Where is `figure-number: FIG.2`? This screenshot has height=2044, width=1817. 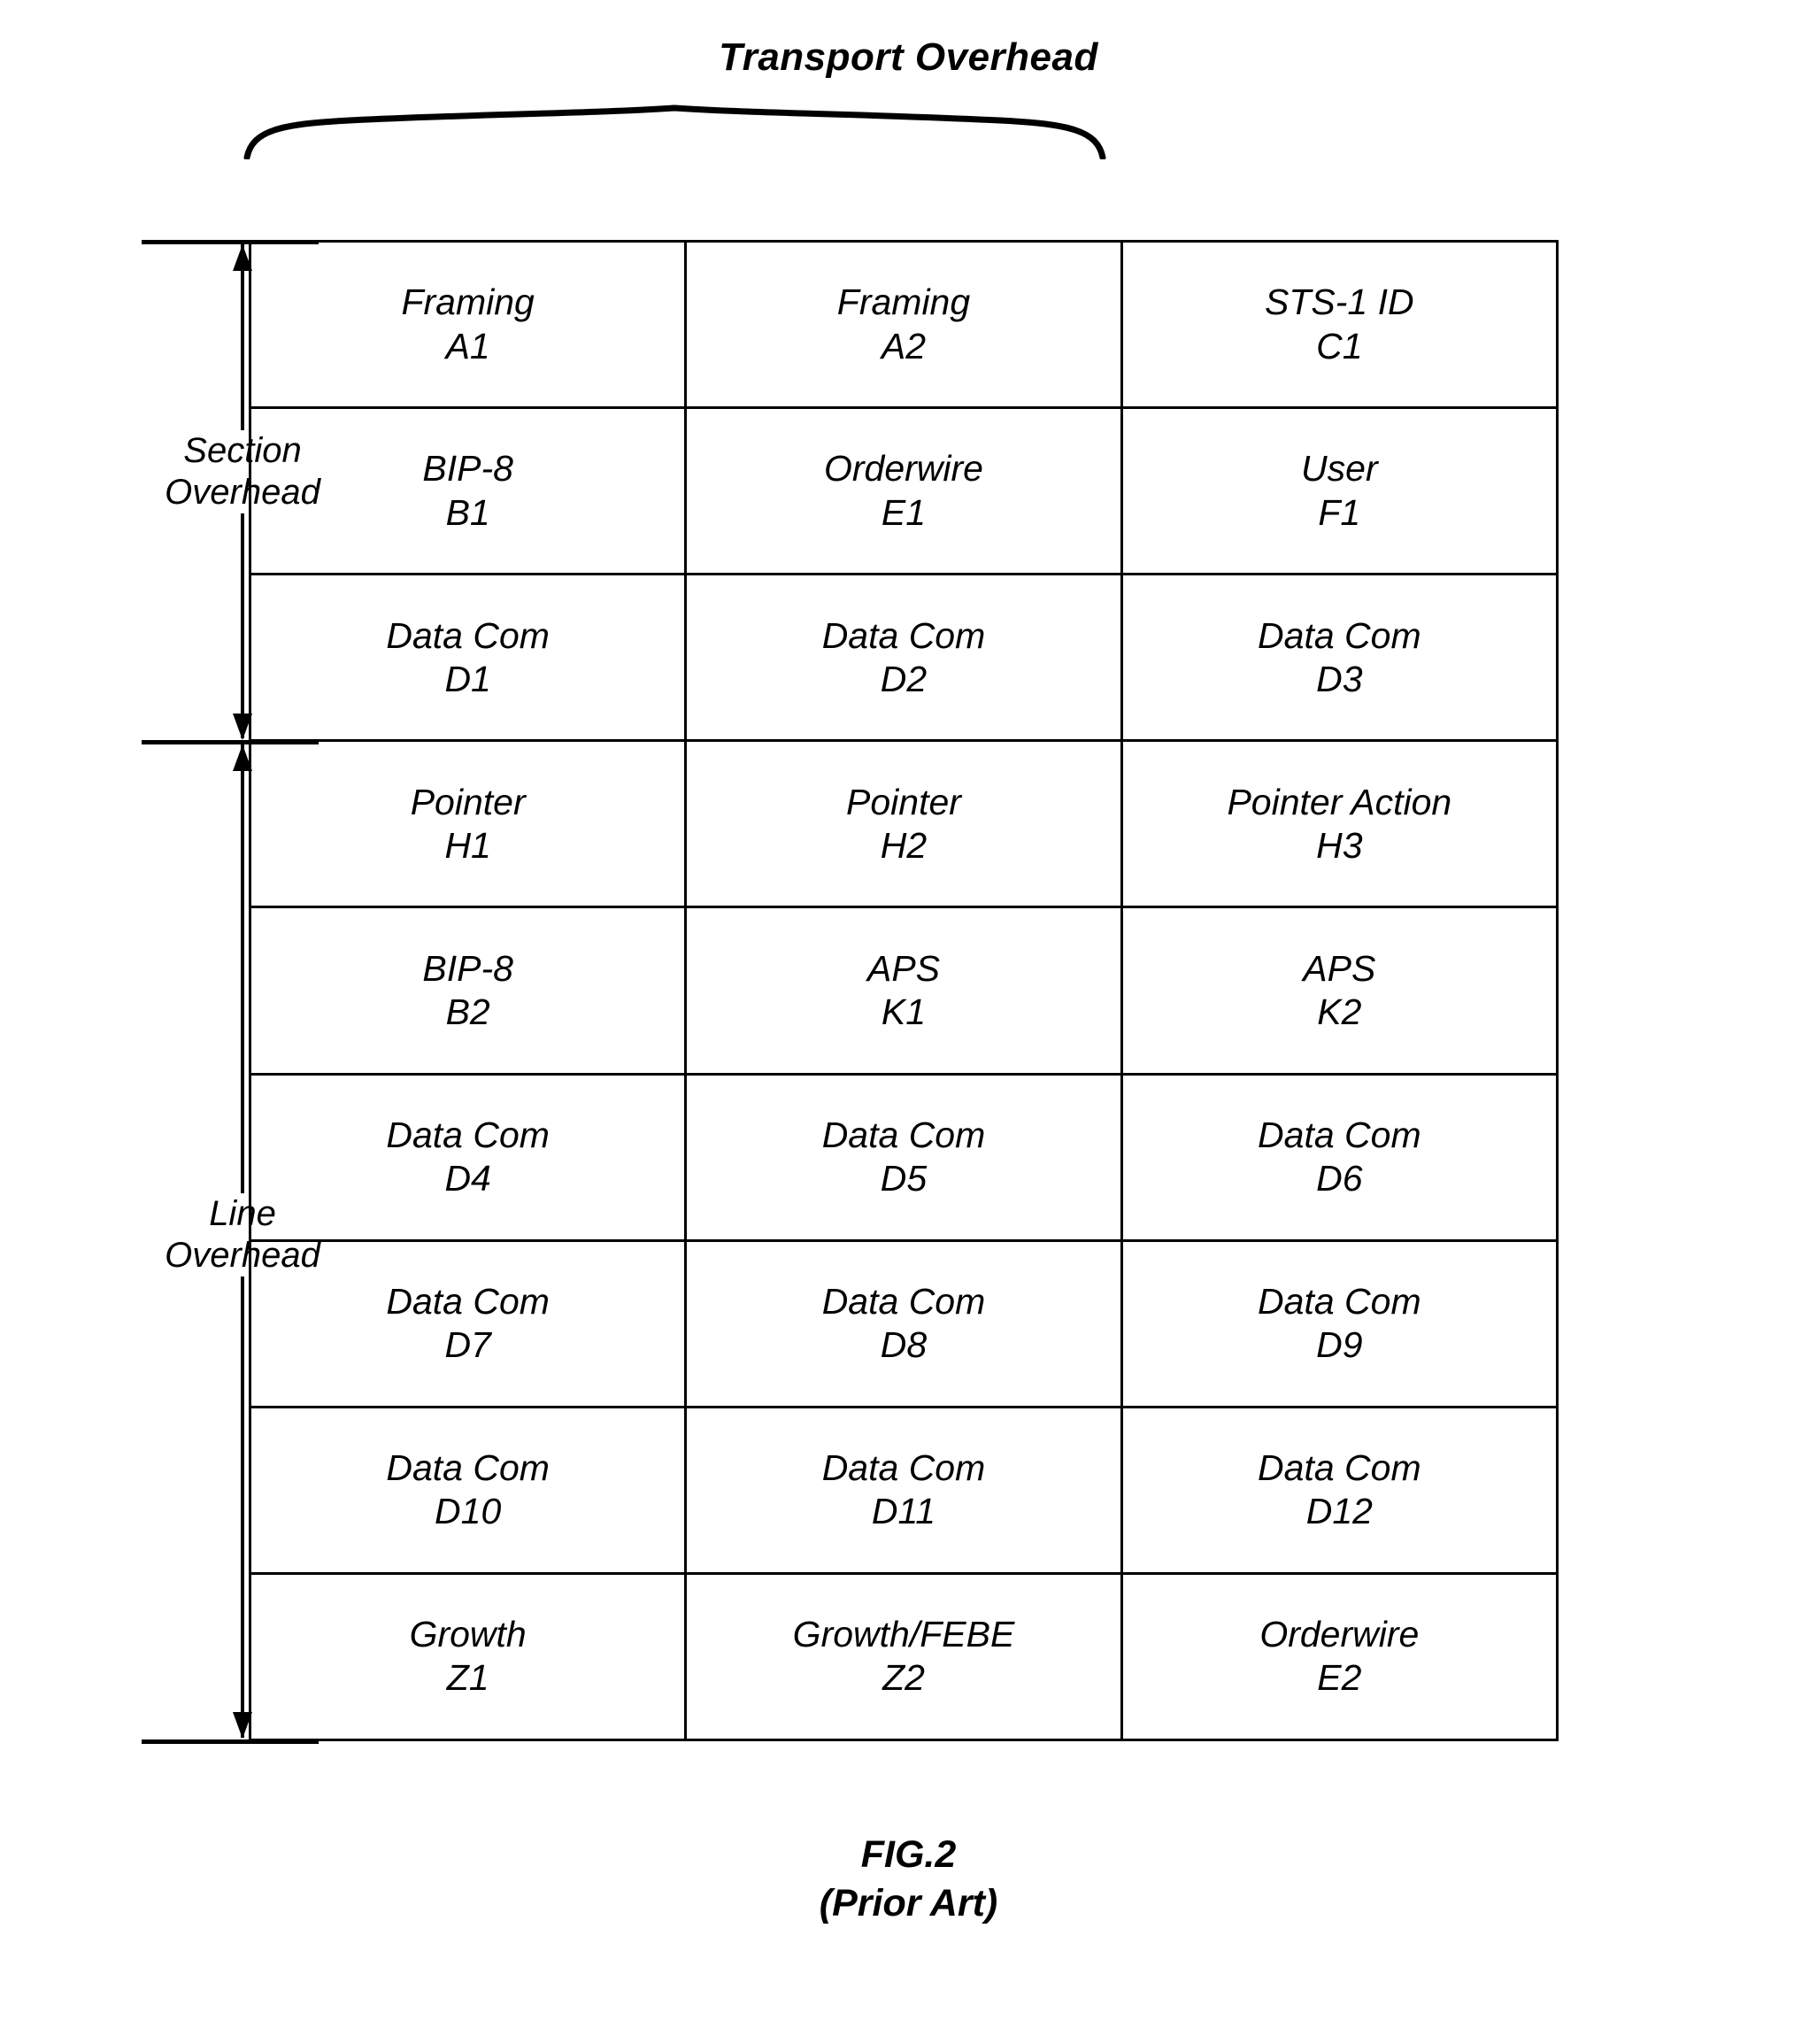 figure-number: FIG.2 is located at coordinates (908, 1854).